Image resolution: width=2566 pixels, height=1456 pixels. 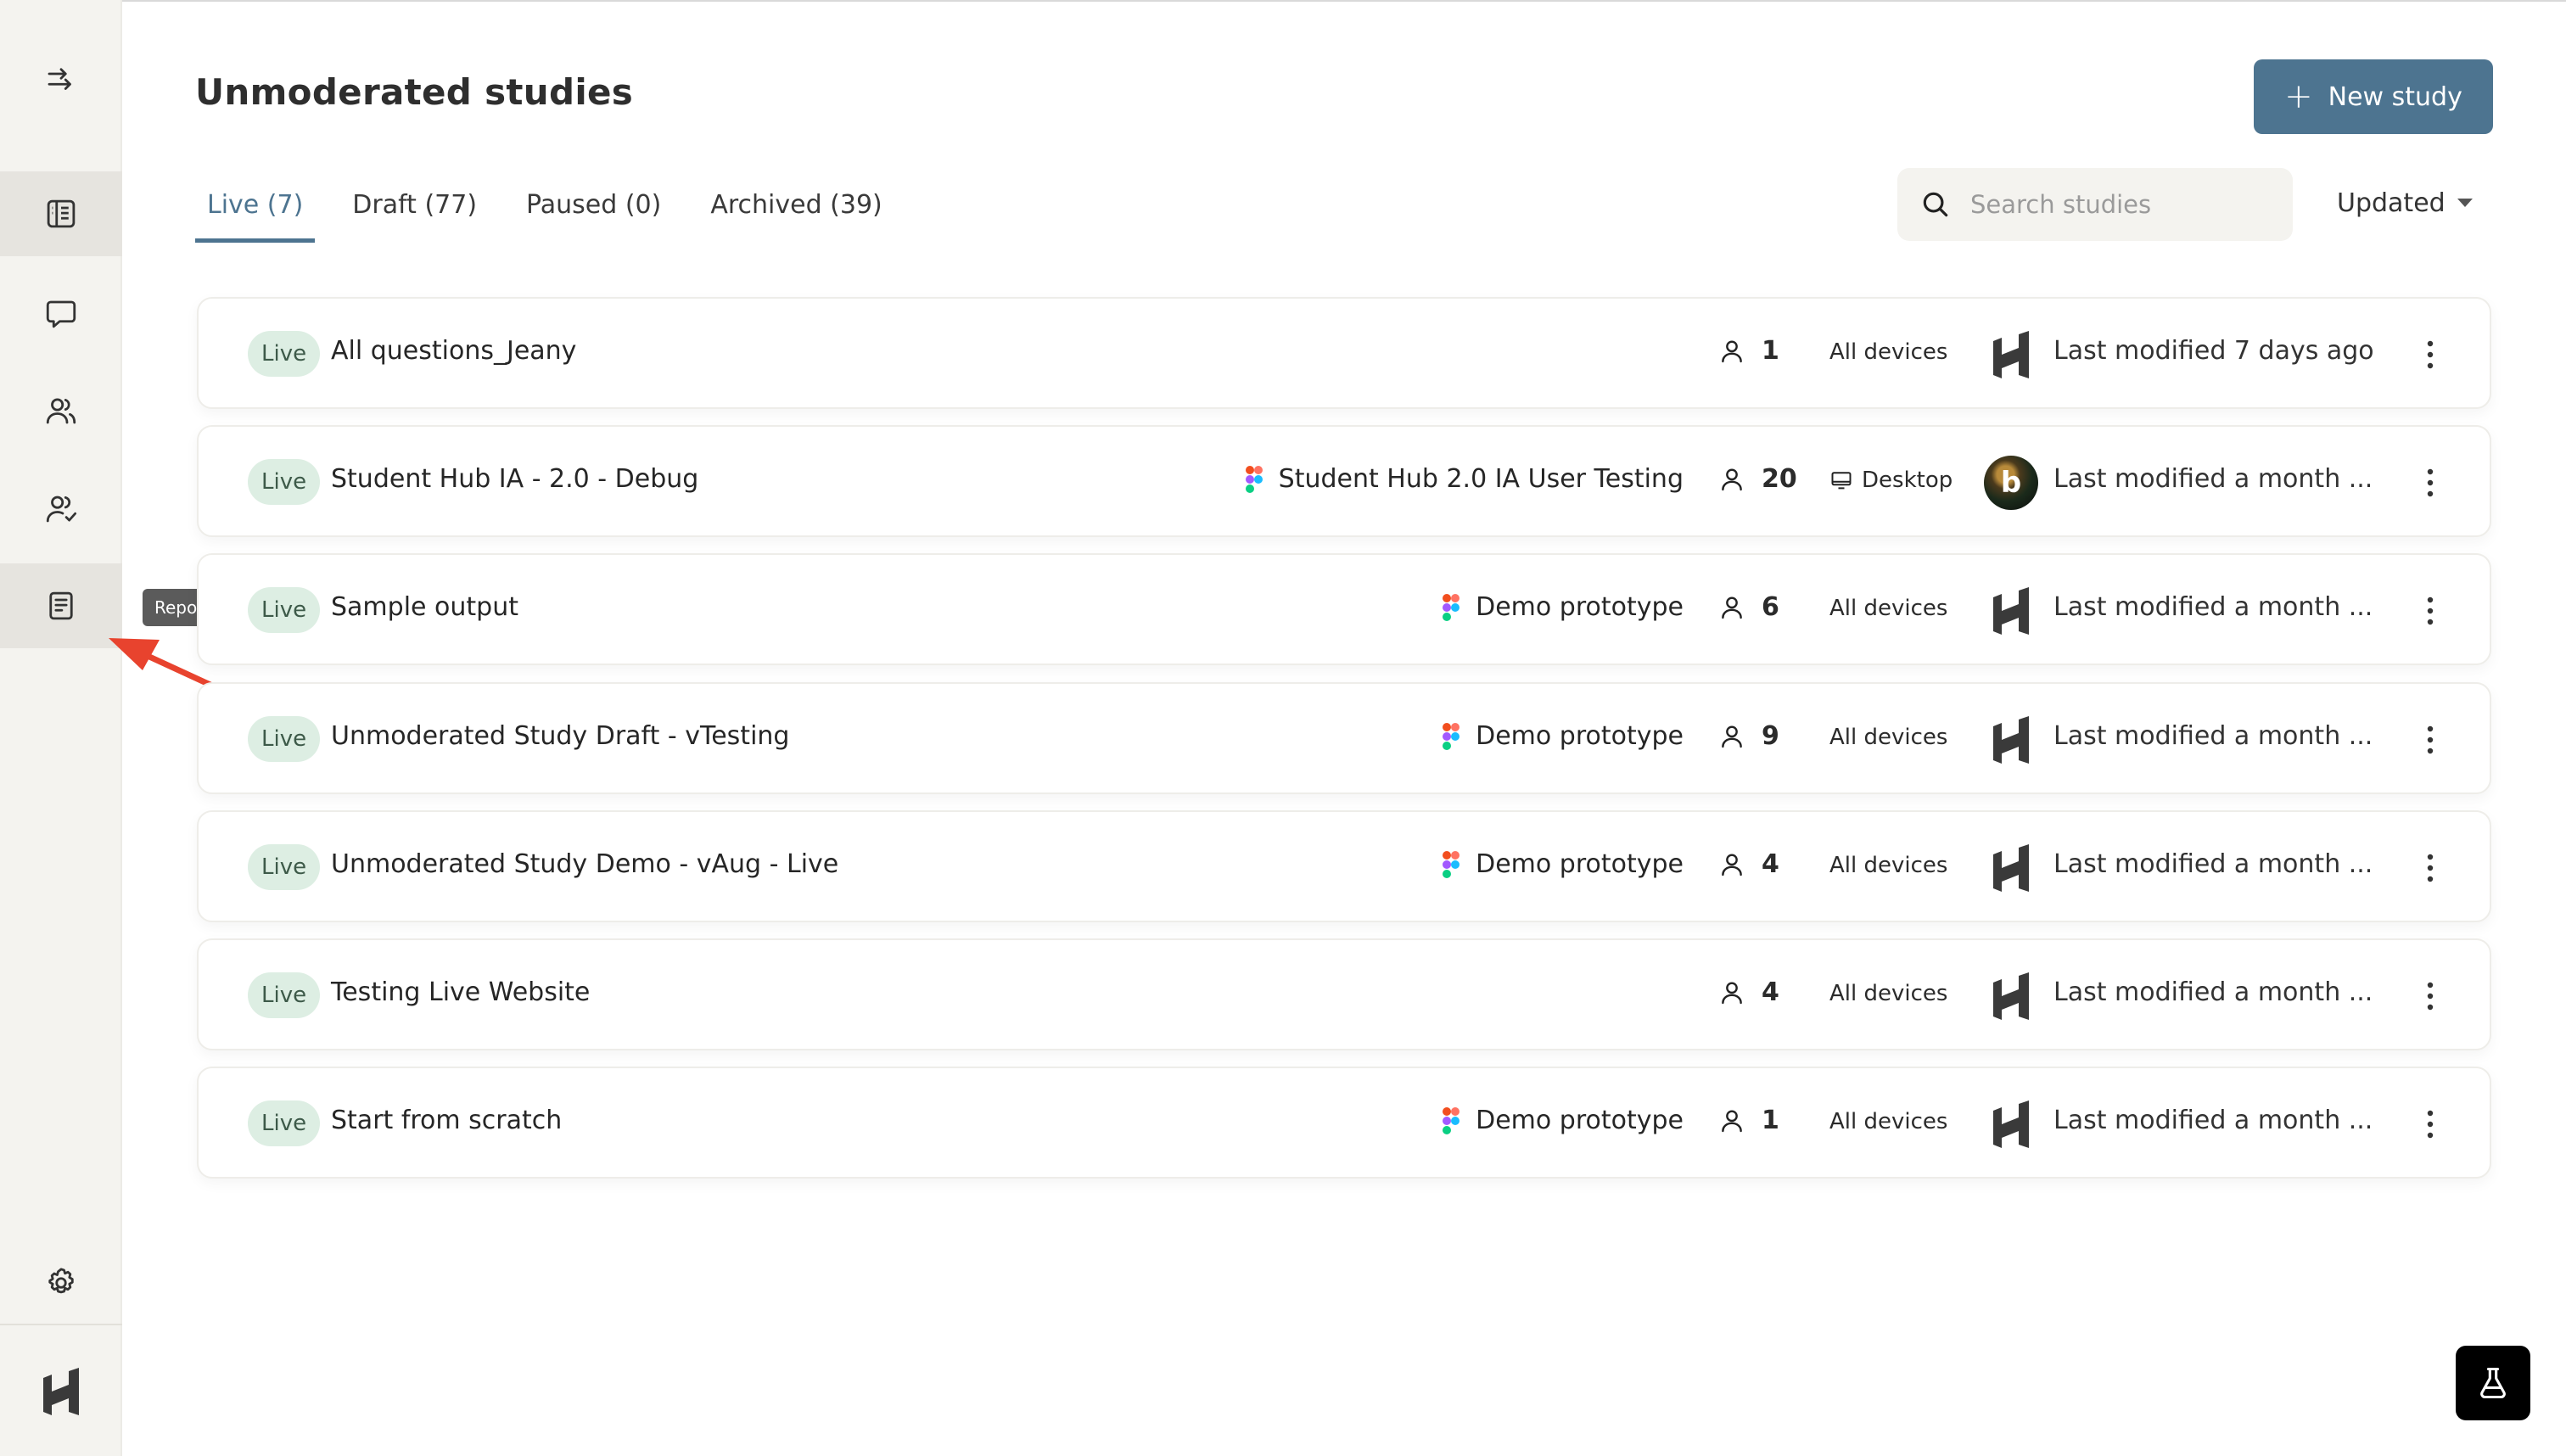 I want to click on prototype-link: Student Hub 2.0 IA User Testing, so click(x=1464, y=479).